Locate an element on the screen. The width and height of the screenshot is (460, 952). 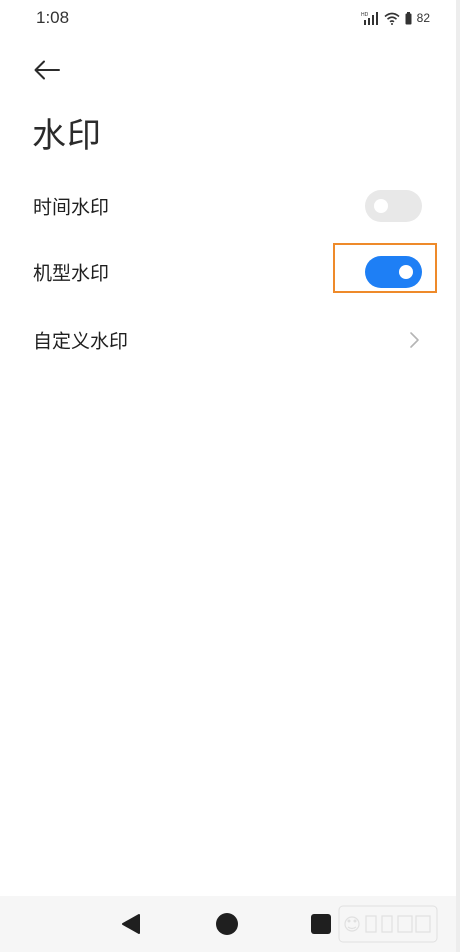
model-watermark-label: 机型水印 is located at coordinates (71, 273).